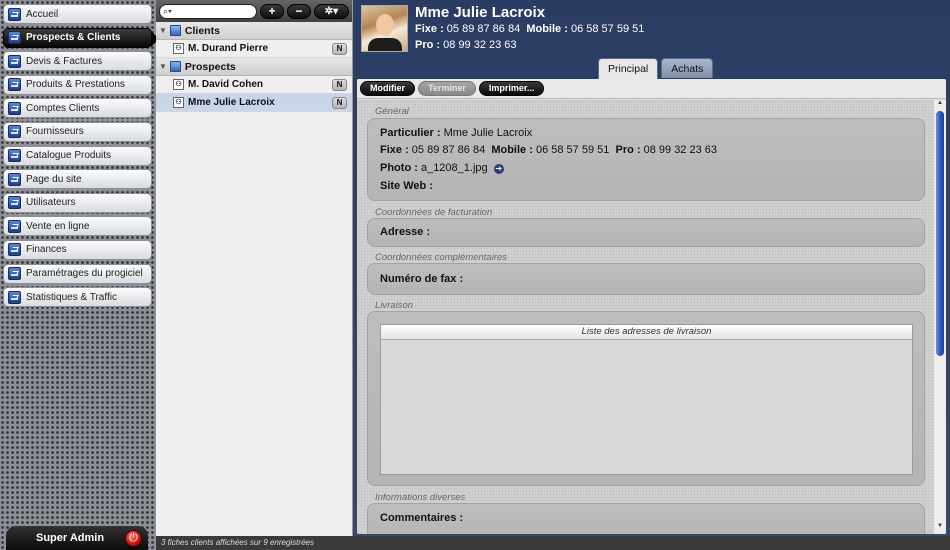 This screenshot has height=550, width=950. What do you see at coordinates (607, 29) in the screenshot?
I see `mobile-value: 06 58 57 59 51` at bounding box center [607, 29].